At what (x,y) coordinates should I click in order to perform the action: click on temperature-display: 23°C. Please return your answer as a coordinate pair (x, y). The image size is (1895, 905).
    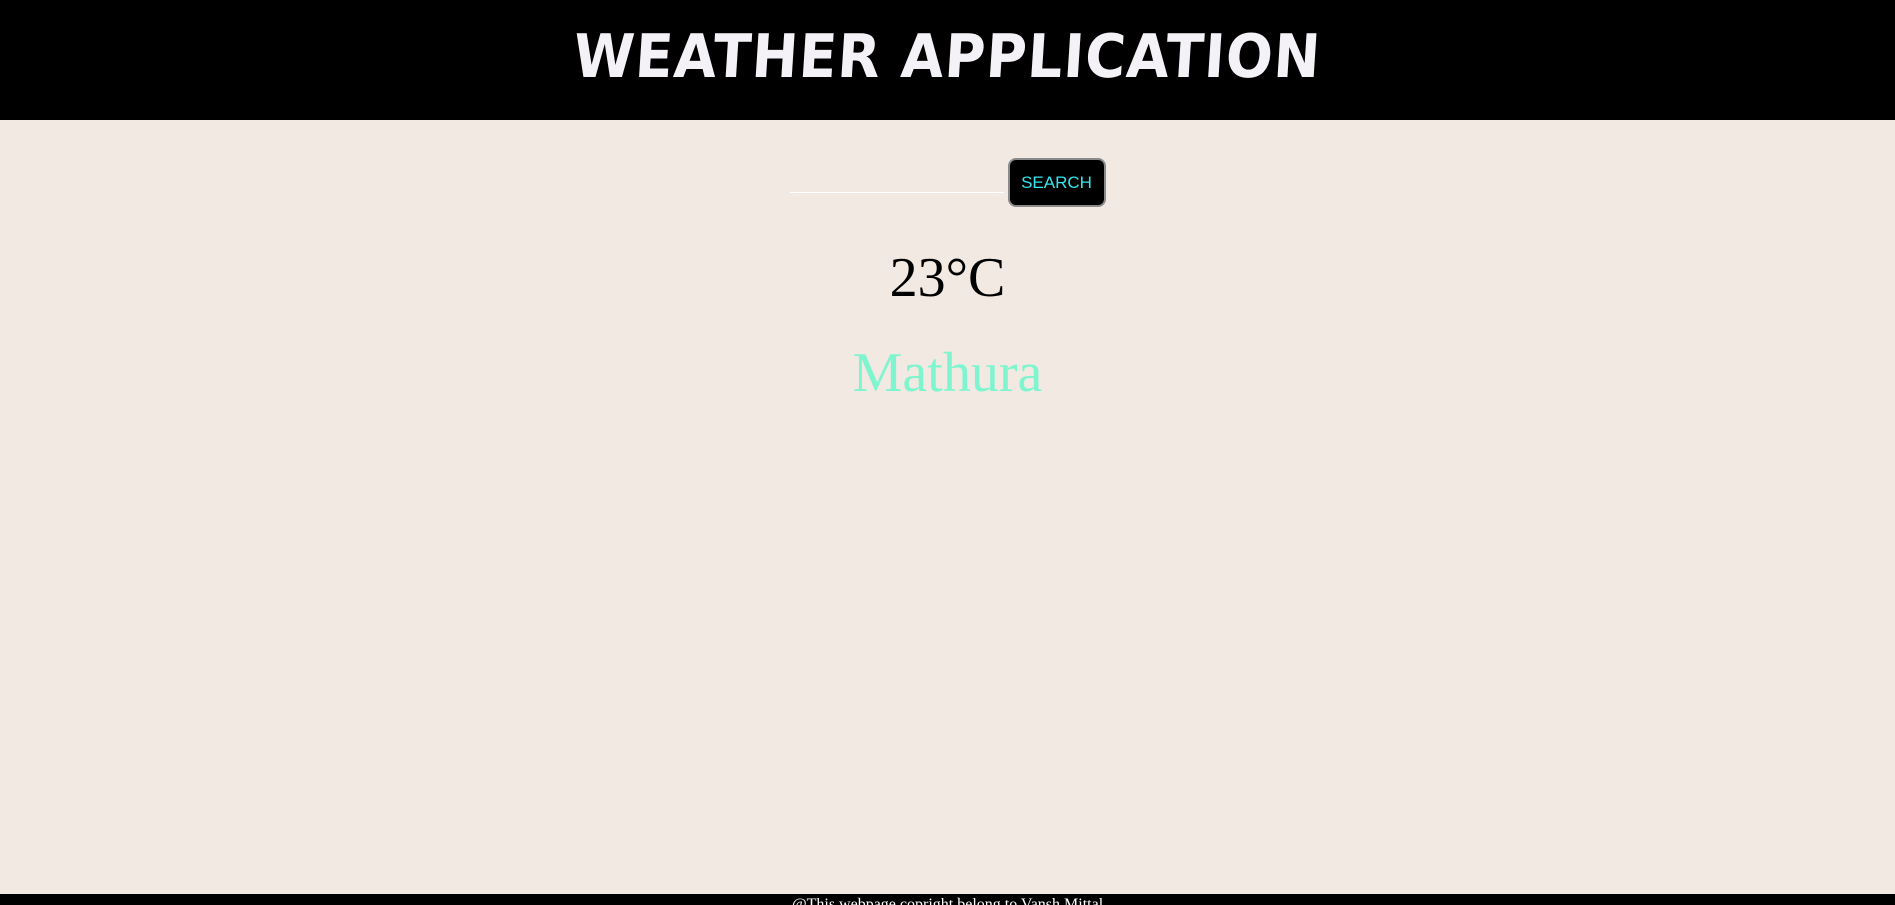
    Looking at the image, I should click on (947, 278).